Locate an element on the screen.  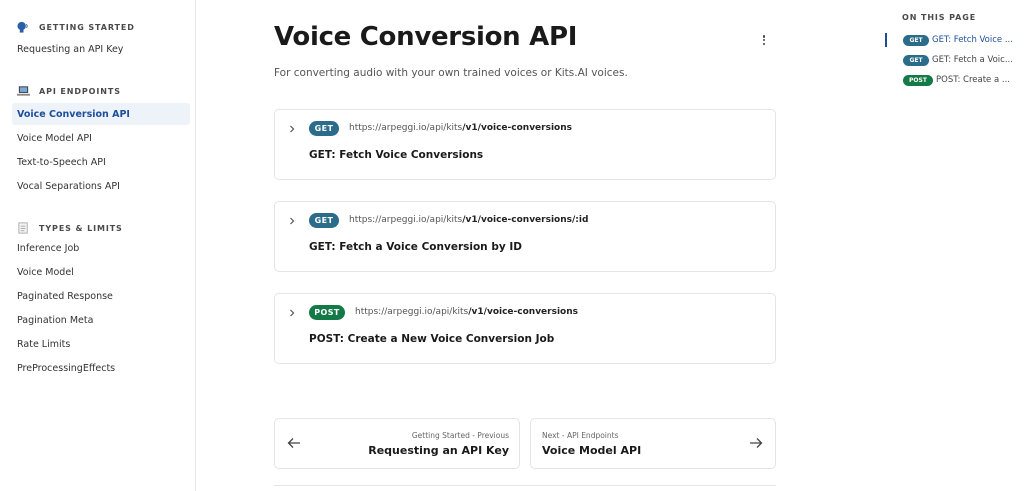
section-getting-started: GETTING STARTED is located at coordinates (76, 27).